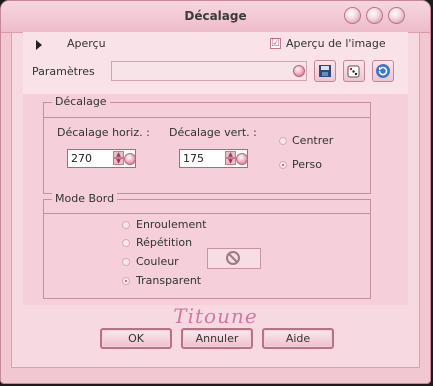  Describe the element at coordinates (275, 43) in the screenshot. I see `image-preview-checkbox: ☑` at that location.